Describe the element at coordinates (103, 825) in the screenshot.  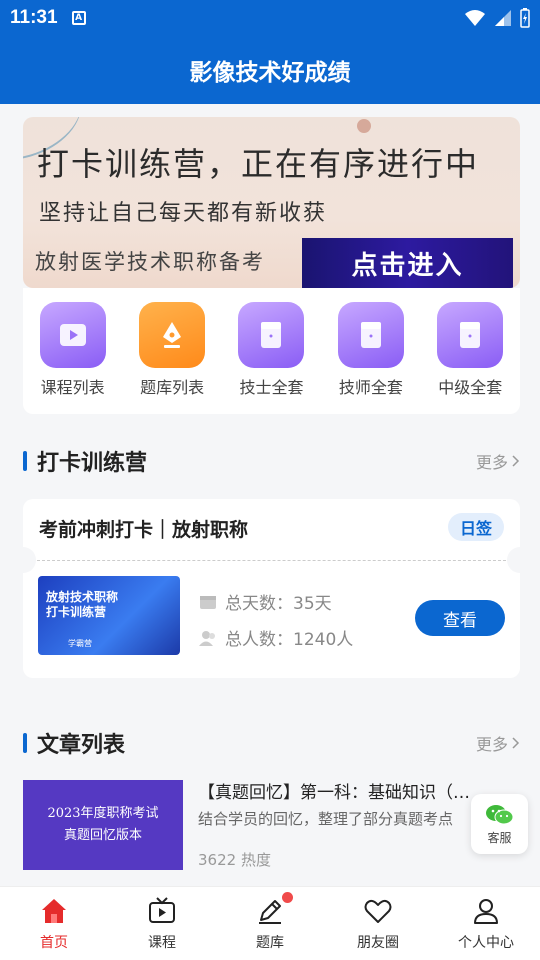
I see `article-thumbnail: 2023年度职称考试 真题回忆版本` at that location.